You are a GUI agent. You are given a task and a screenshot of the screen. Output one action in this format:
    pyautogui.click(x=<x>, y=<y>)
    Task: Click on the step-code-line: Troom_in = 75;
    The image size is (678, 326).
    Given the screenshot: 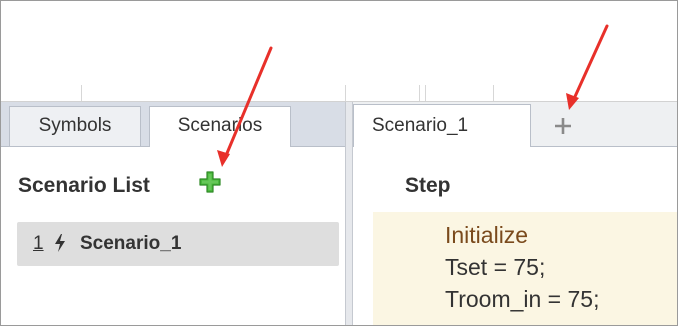 What is the action you would take?
    pyautogui.click(x=522, y=299)
    